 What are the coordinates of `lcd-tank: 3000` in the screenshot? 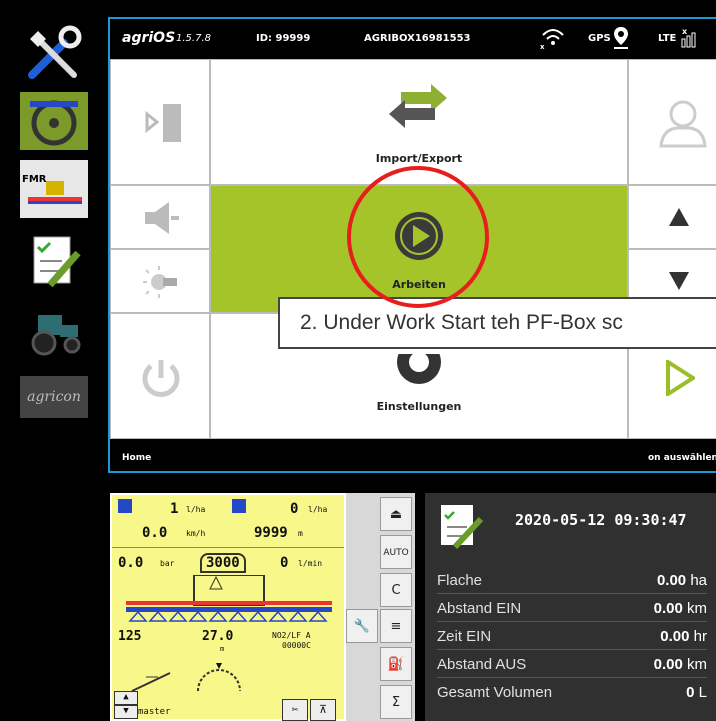 It's located at (223, 563).